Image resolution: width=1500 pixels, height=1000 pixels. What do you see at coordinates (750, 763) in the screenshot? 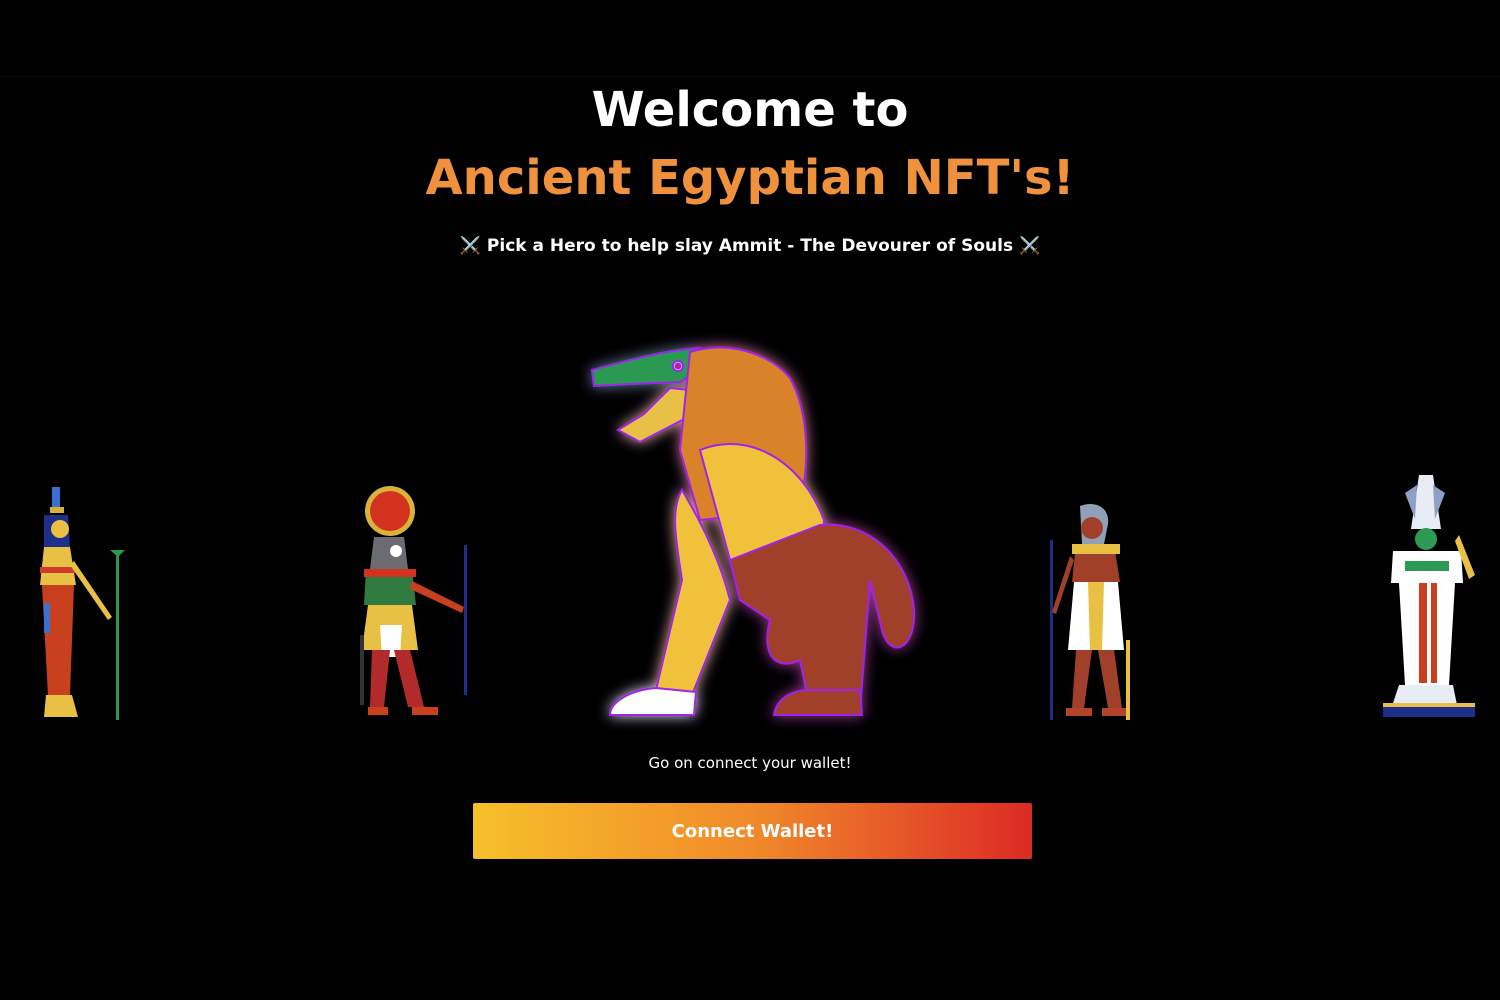
I see `wallet-prompt: Go on connect your wallet!` at bounding box center [750, 763].